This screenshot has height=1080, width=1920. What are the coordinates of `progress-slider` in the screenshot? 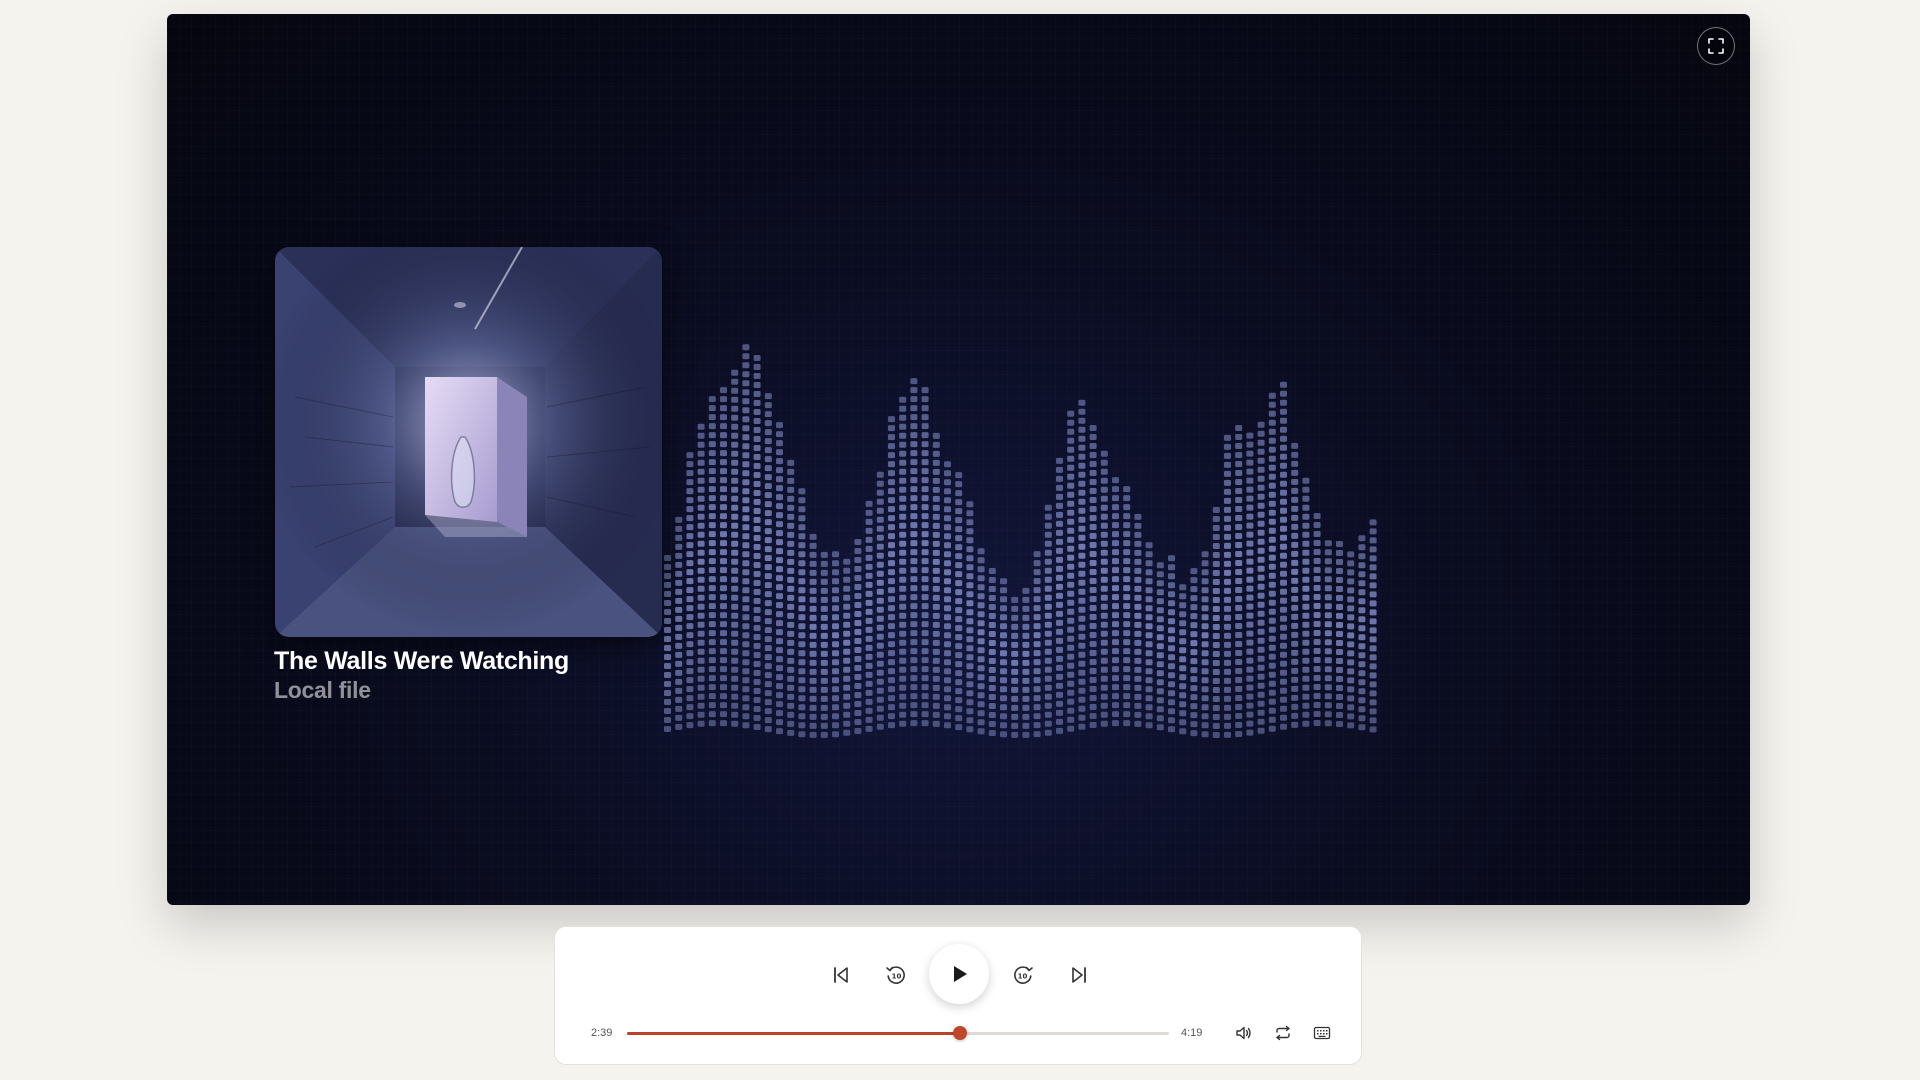 It's located at (898, 1033).